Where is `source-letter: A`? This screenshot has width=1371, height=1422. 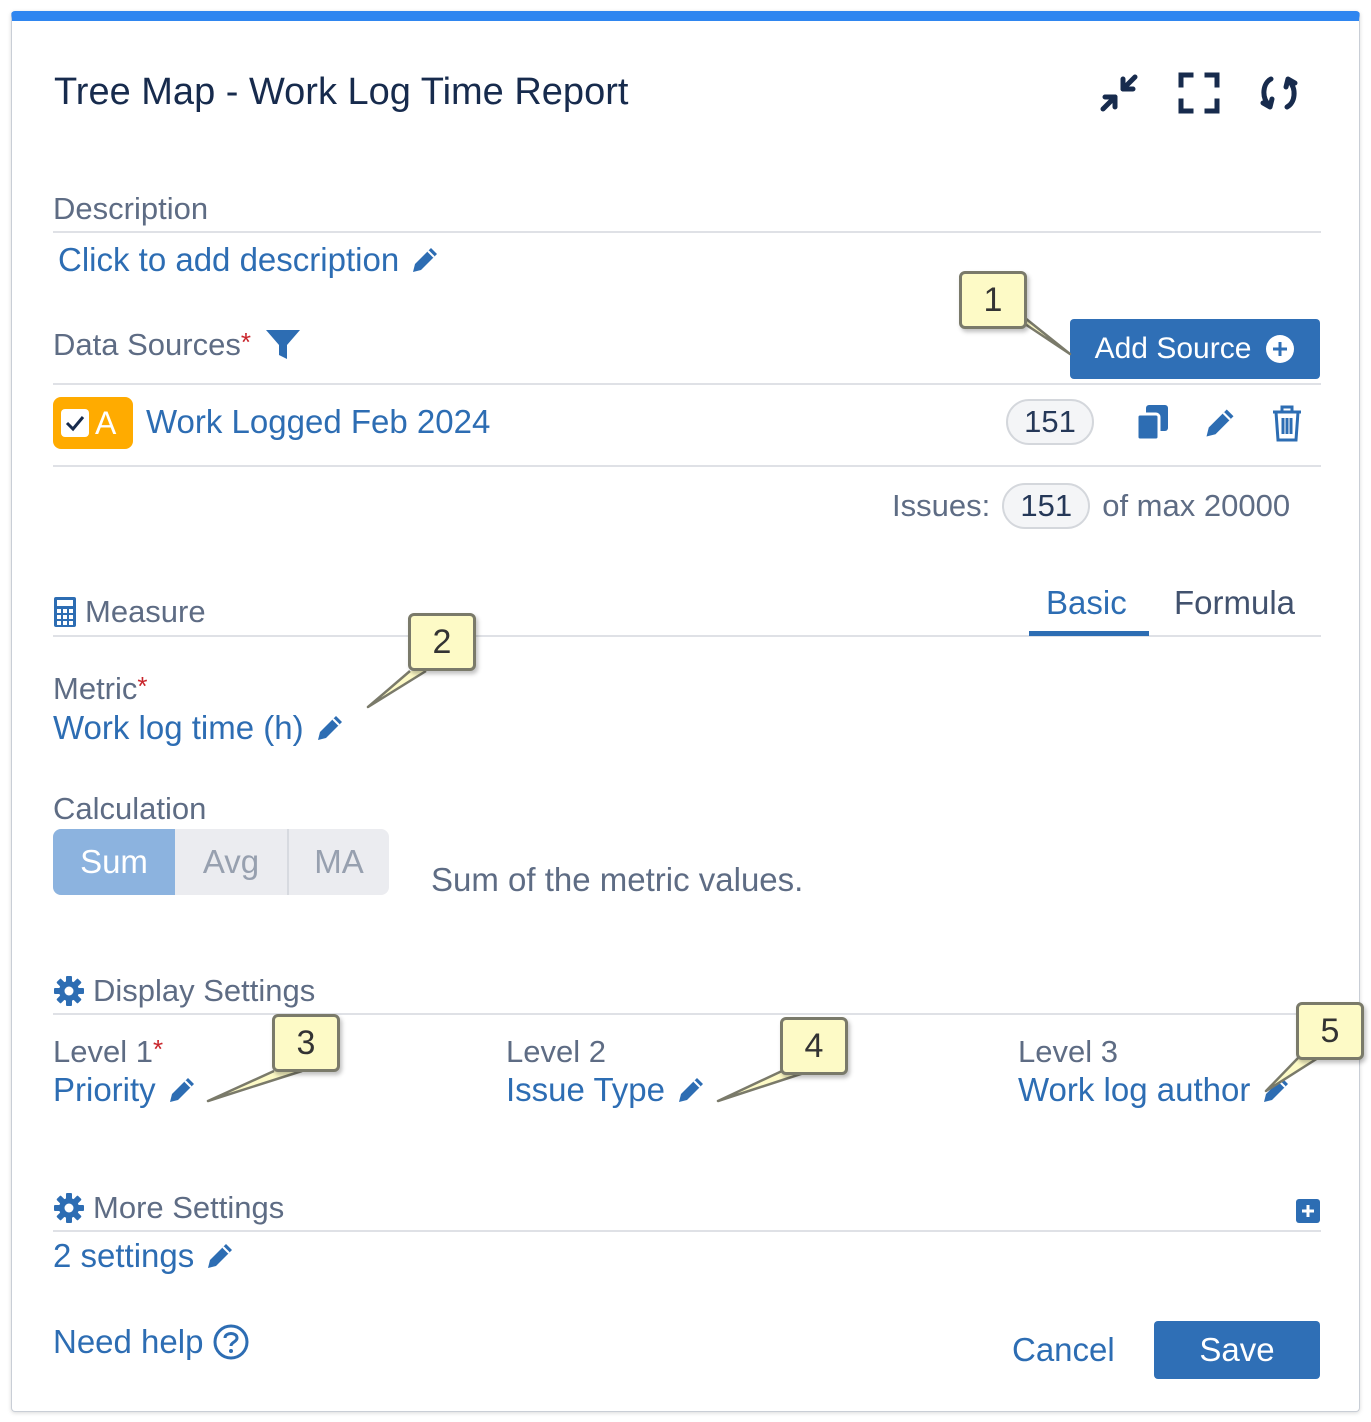 source-letter: A is located at coordinates (106, 422).